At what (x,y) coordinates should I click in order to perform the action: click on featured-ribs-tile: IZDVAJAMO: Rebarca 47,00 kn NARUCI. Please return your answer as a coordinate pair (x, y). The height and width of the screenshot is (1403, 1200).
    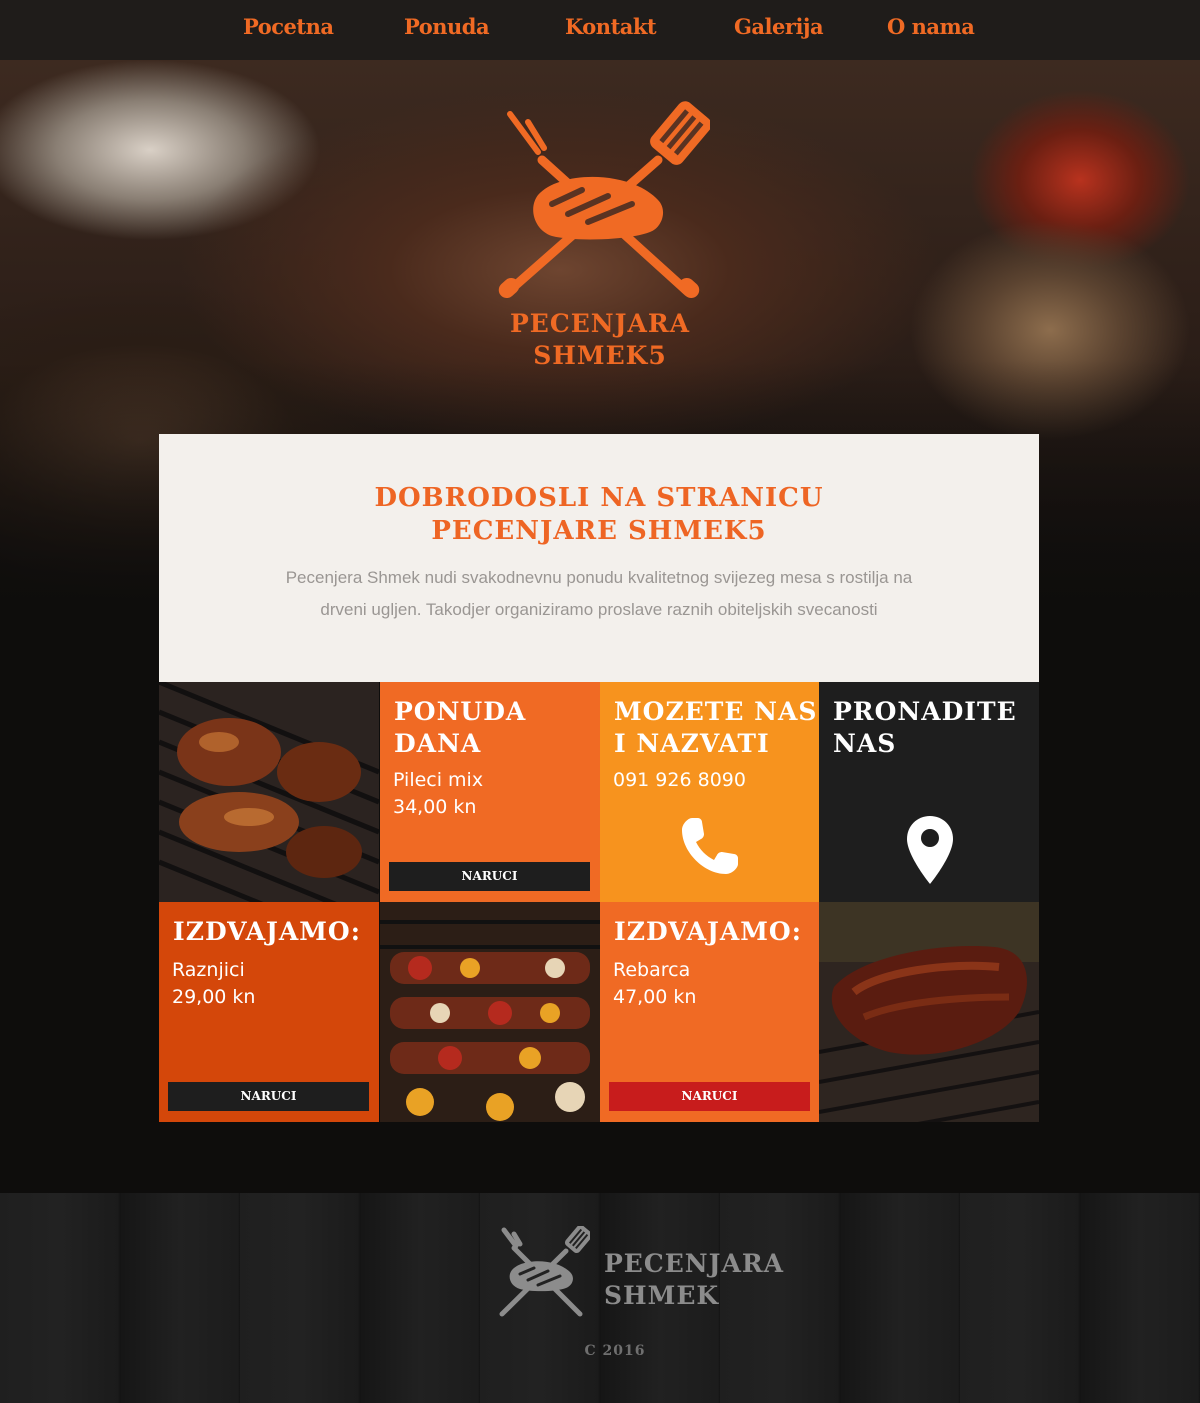
    Looking at the image, I should click on (710, 1012).